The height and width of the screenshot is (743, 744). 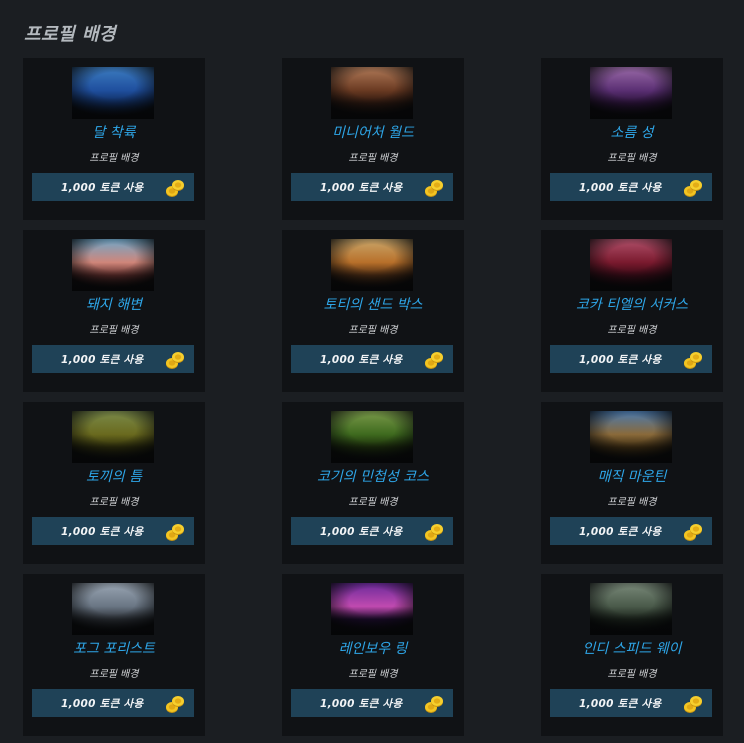 I want to click on item-name: 포그 포리스트, so click(x=114, y=648).